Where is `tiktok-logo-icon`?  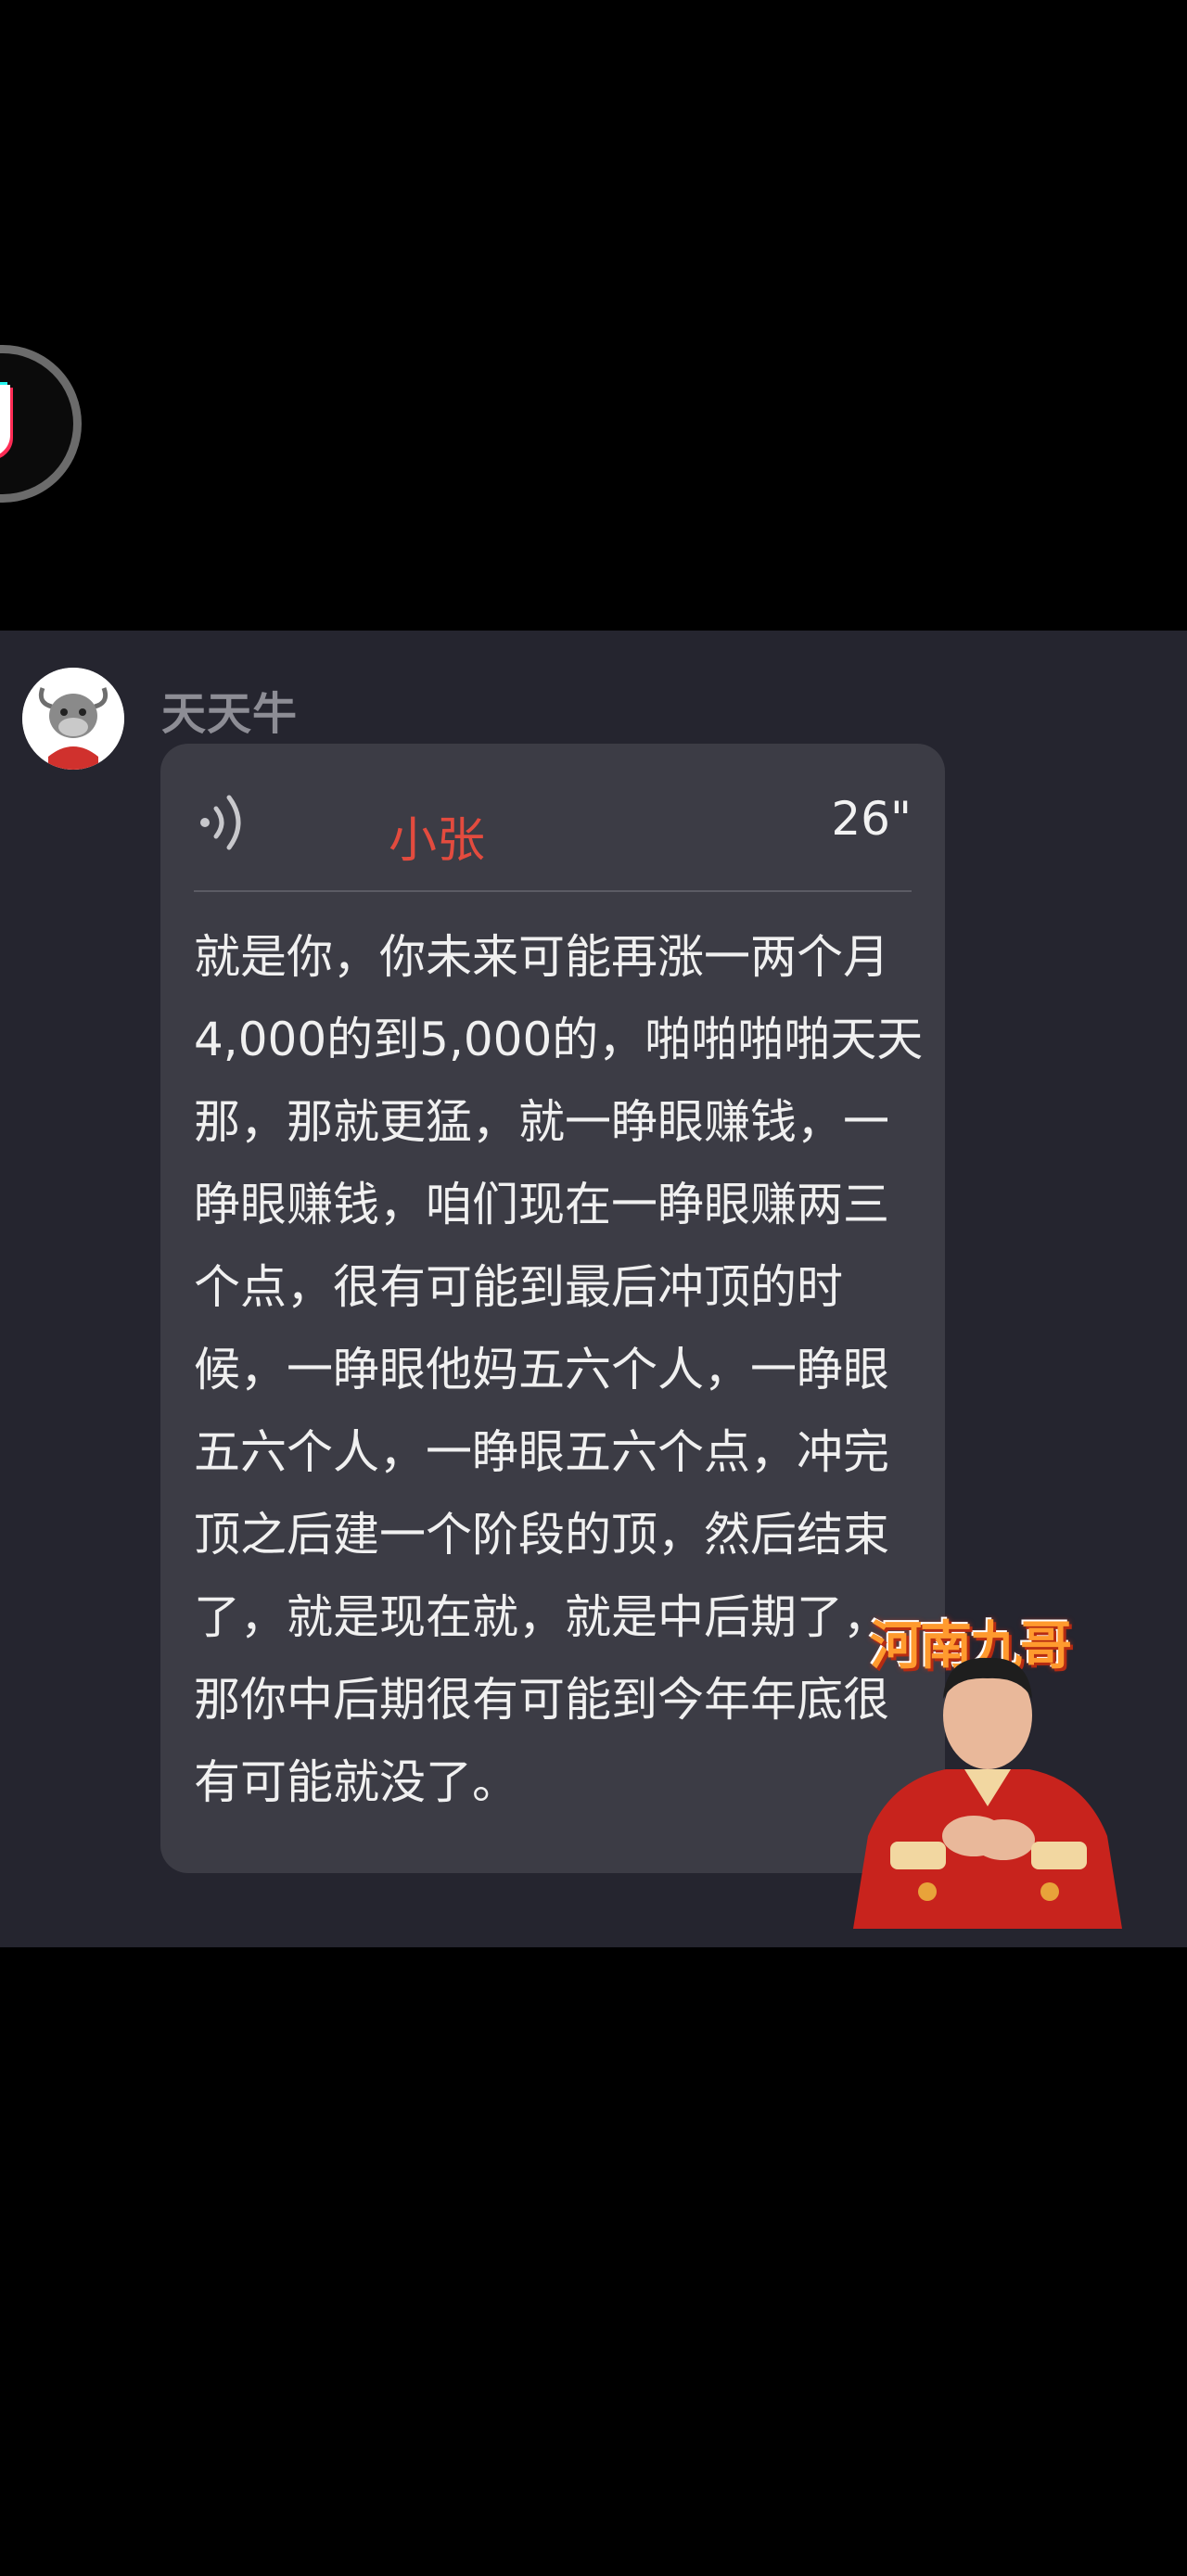
tiktok-logo-icon is located at coordinates (41, 424).